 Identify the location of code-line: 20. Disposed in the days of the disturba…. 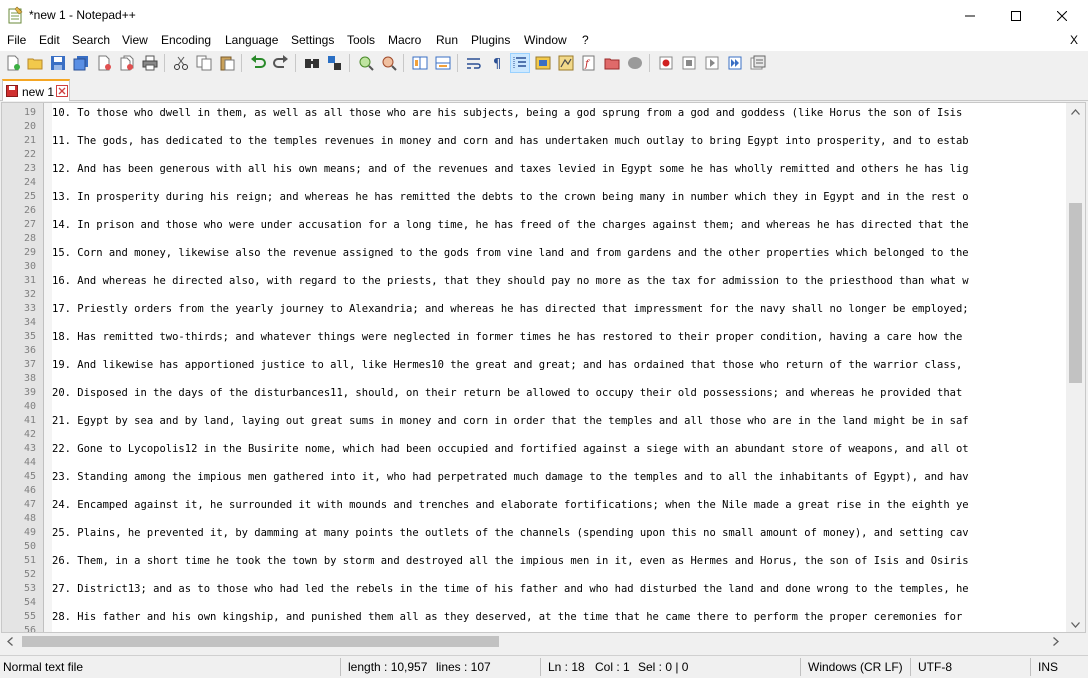
(507, 393).